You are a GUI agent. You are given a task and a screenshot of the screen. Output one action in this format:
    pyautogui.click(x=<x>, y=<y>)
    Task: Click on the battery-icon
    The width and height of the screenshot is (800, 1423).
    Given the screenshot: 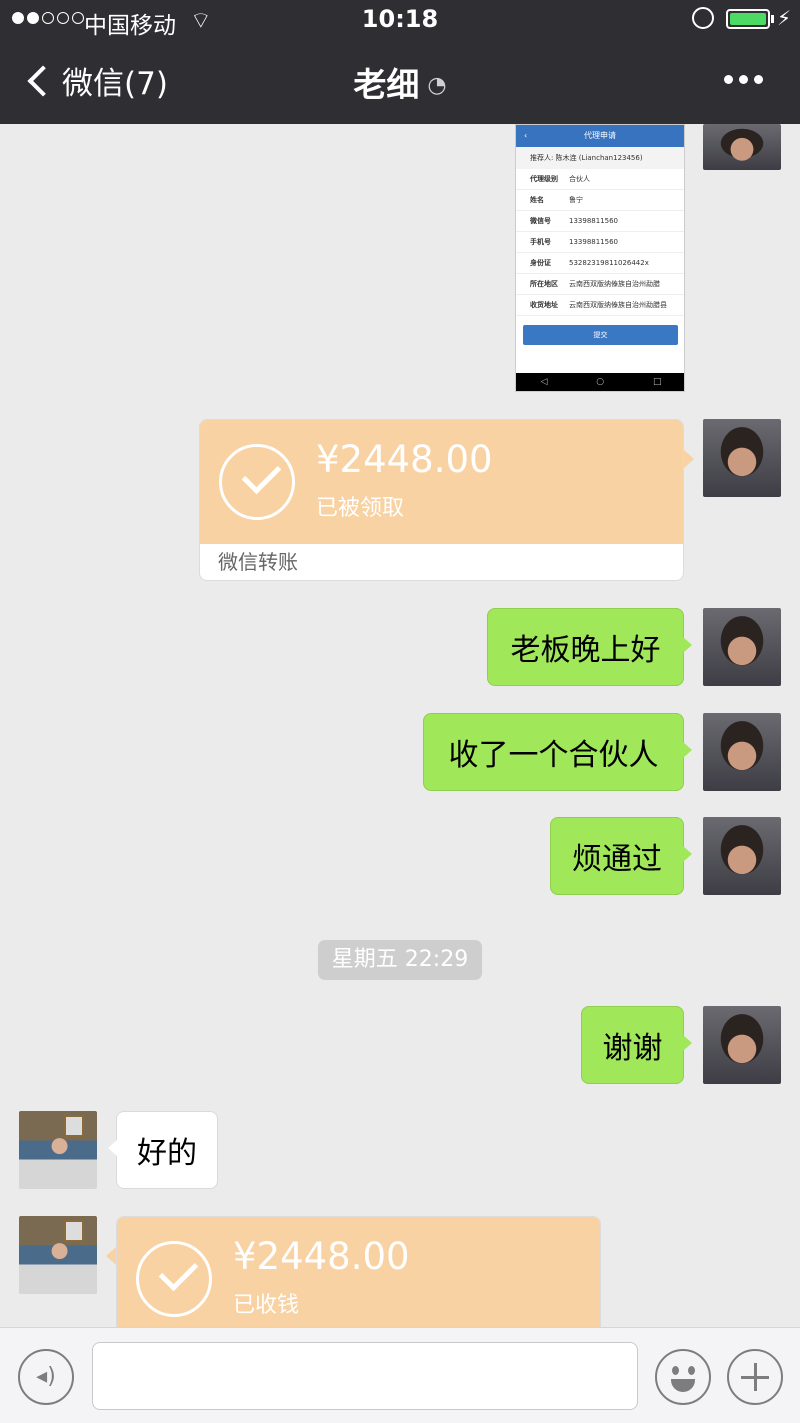 What is the action you would take?
    pyautogui.click(x=748, y=19)
    